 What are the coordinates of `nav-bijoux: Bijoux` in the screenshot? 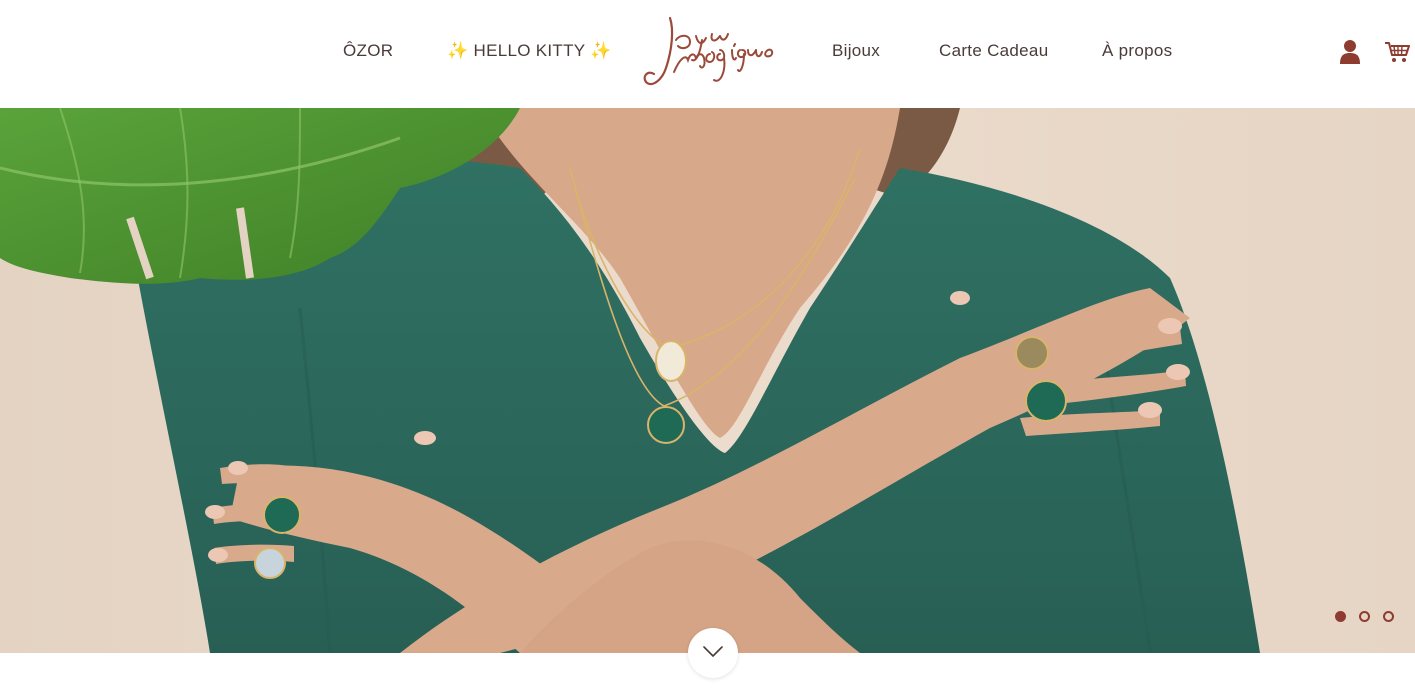 It's located at (856, 51).